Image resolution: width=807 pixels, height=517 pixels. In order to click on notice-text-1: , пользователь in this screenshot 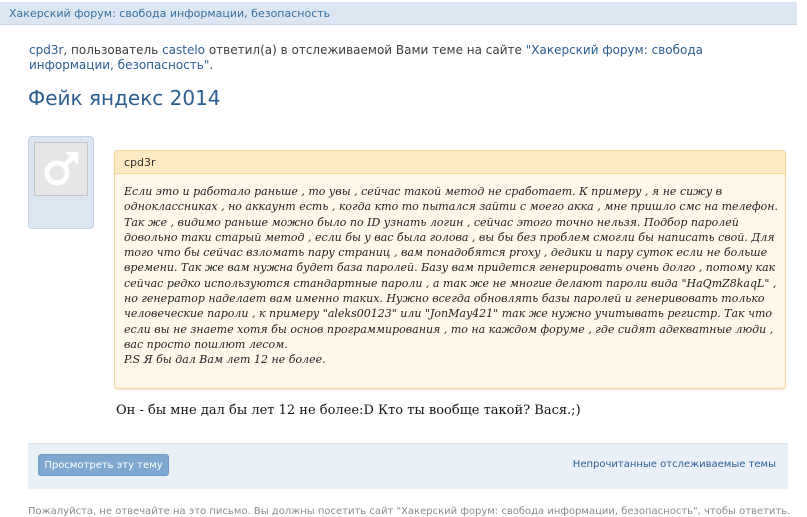, I will do `click(113, 50)`.